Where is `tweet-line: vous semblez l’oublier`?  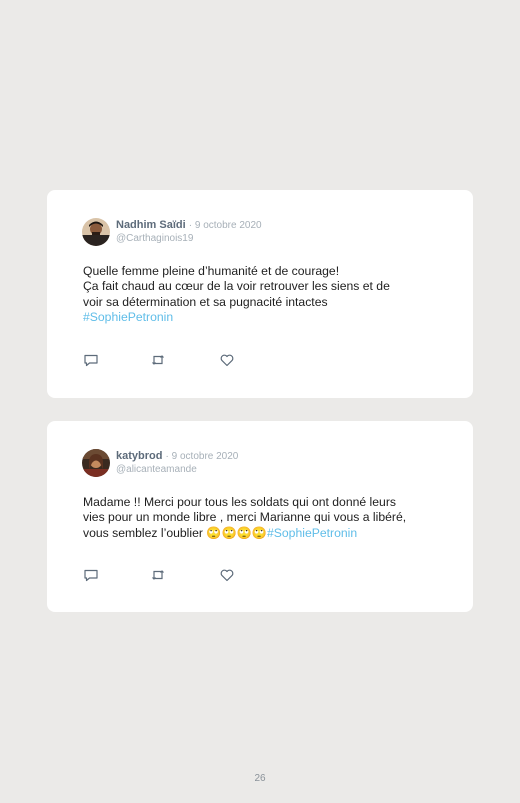 tweet-line: vous semblez l’oublier is located at coordinates (145, 532).